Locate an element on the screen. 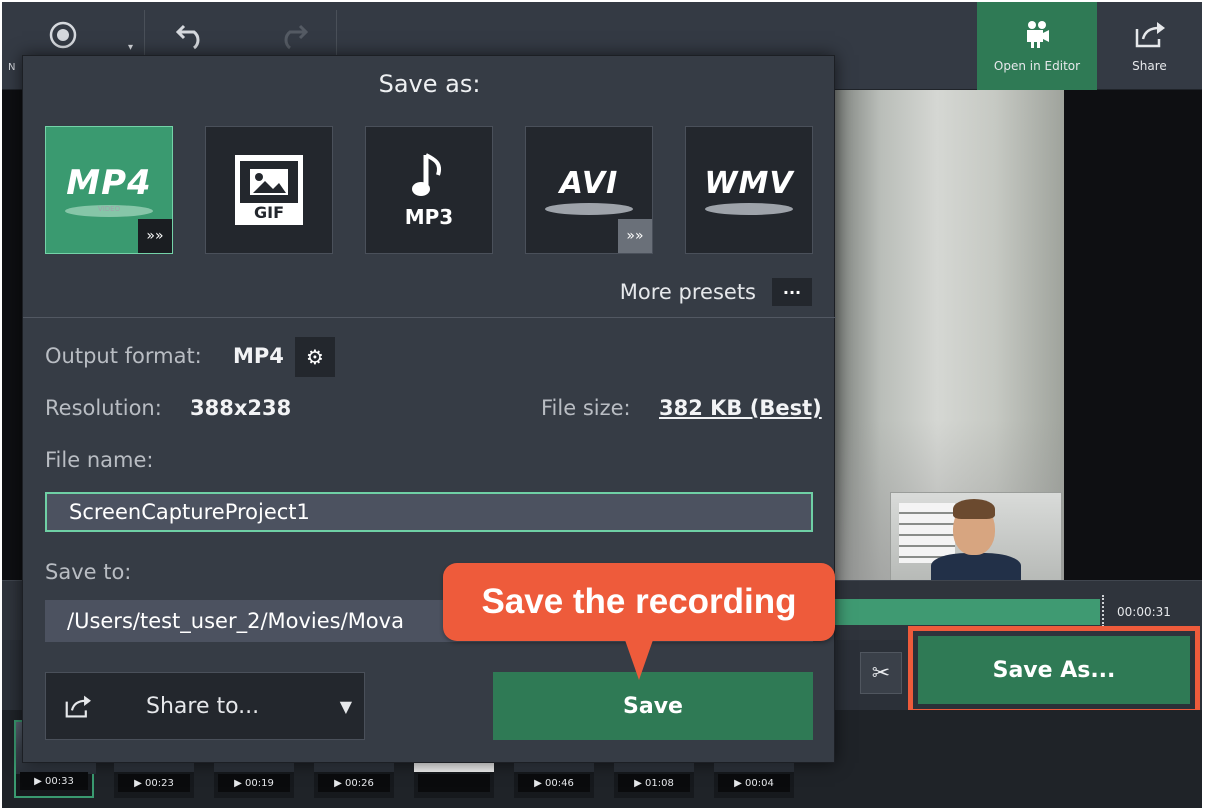 The height and width of the screenshot is (808, 1209). preset-gif: GIF is located at coordinates (269, 190).